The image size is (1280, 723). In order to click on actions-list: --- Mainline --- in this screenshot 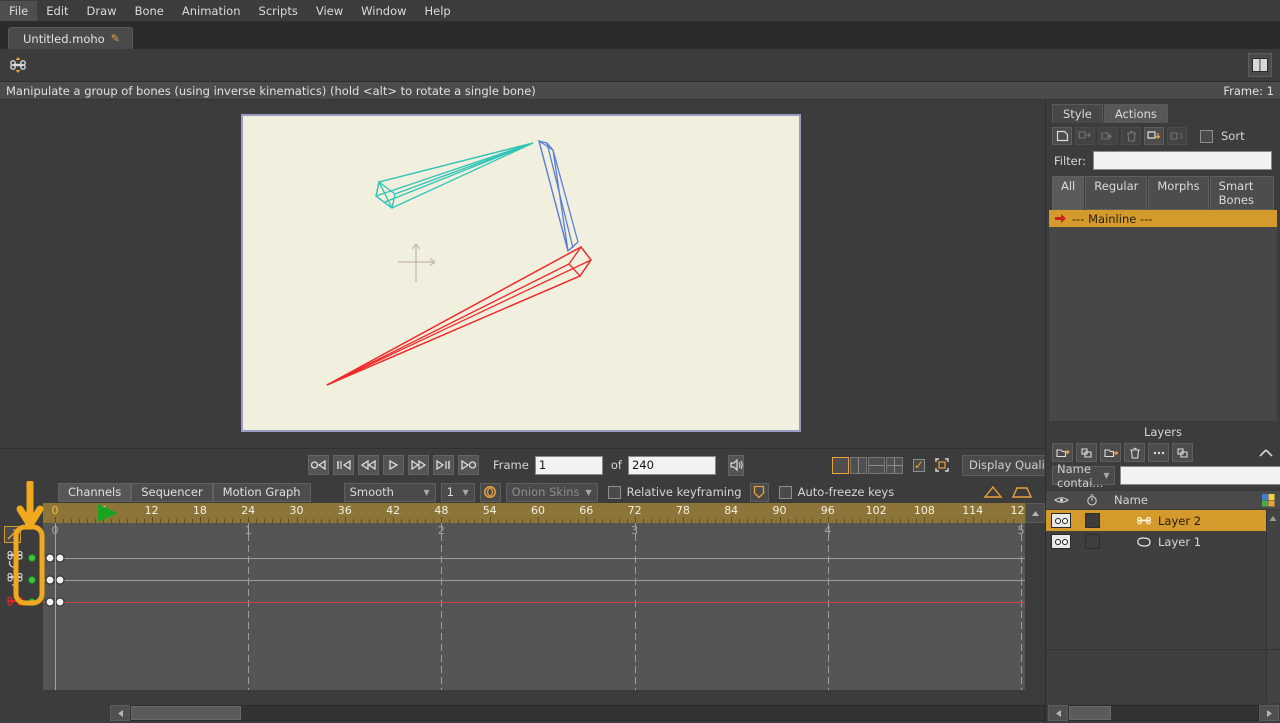, I will do `click(1163, 316)`.